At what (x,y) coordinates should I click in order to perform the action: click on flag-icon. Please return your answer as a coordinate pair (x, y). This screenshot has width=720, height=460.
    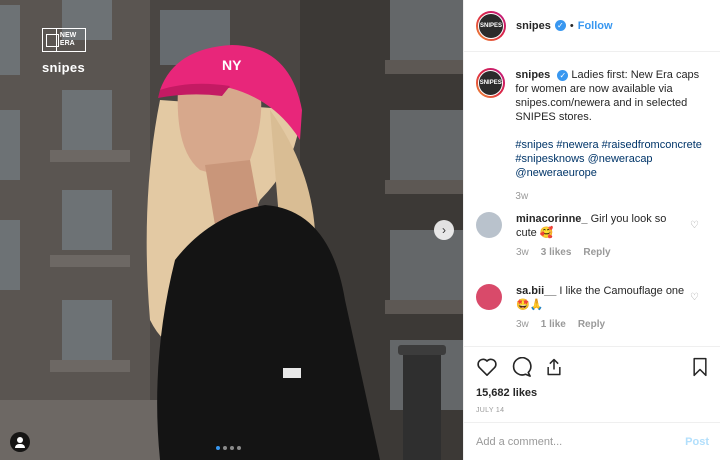
    Looking at the image, I should click on (51, 40).